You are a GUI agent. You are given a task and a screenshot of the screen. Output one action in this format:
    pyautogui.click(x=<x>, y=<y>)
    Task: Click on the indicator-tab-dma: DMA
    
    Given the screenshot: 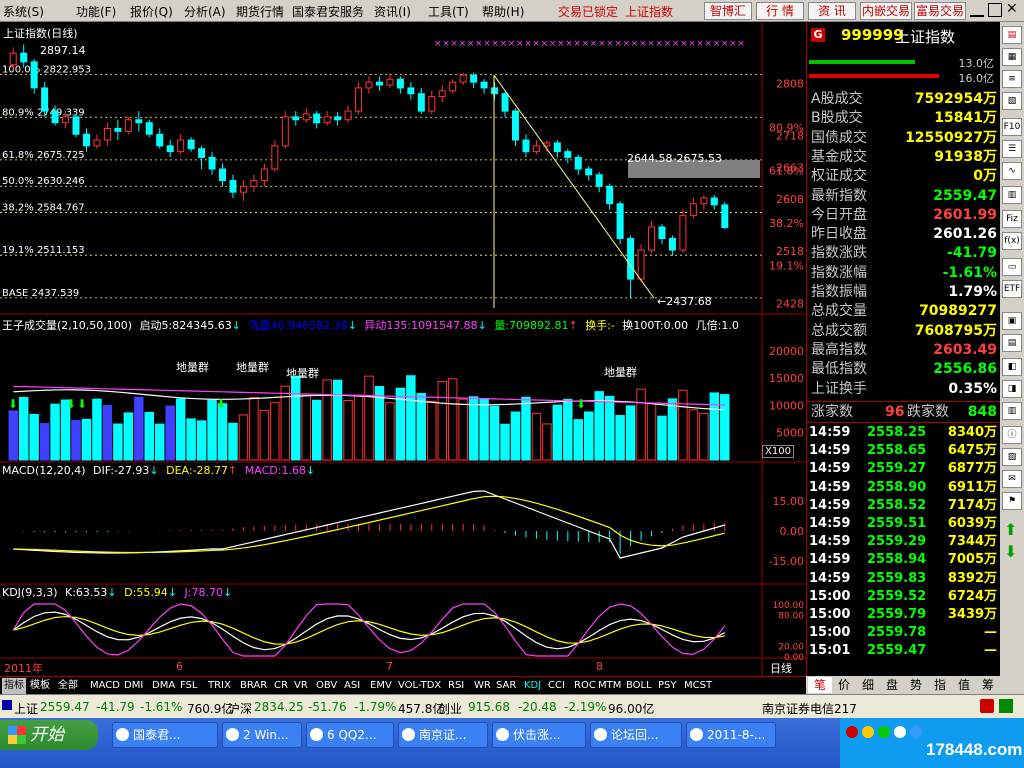 What is the action you would take?
    pyautogui.click(x=163, y=686)
    